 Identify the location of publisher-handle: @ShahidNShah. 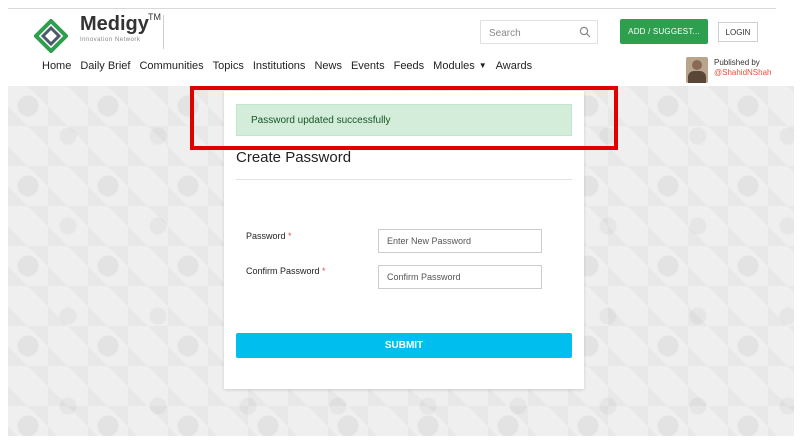
(743, 72).